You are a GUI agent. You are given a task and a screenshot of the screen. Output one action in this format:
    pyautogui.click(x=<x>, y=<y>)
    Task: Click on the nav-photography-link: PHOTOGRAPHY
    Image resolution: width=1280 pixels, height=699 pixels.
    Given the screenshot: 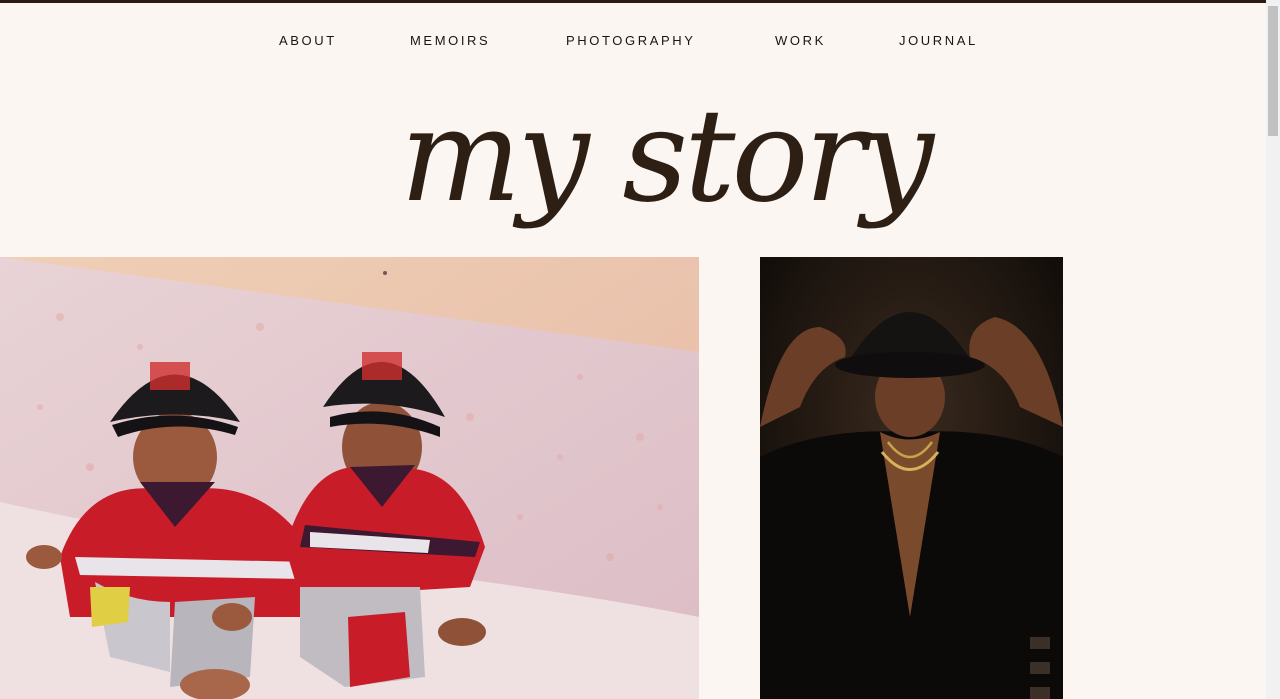 What is the action you would take?
    pyautogui.click(x=631, y=40)
    